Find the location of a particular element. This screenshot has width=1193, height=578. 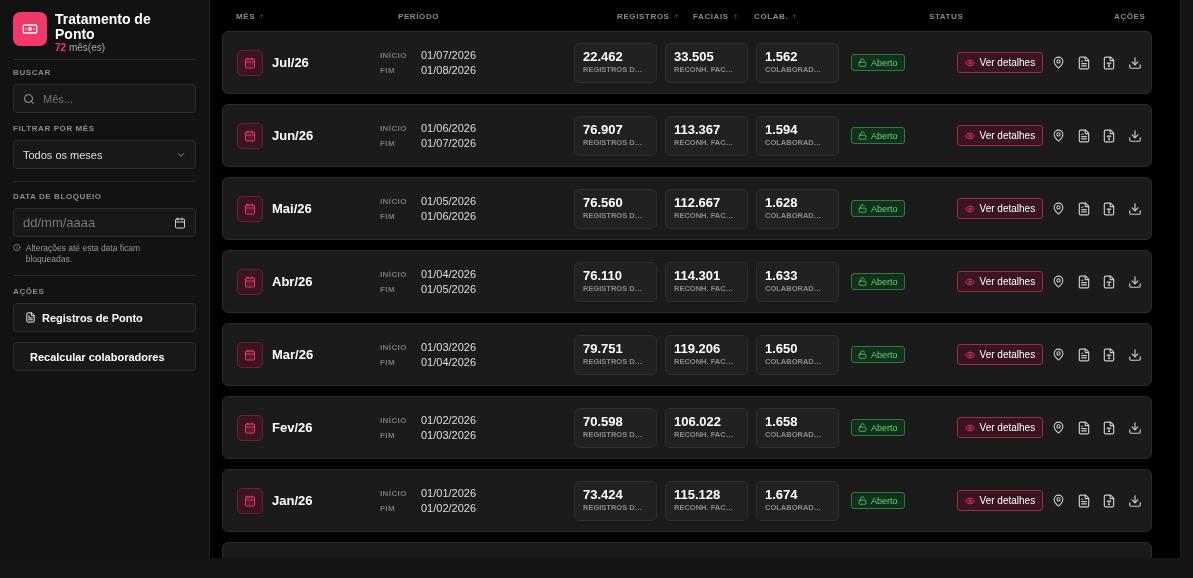

end-date: 01/06/2026 is located at coordinates (449, 216).